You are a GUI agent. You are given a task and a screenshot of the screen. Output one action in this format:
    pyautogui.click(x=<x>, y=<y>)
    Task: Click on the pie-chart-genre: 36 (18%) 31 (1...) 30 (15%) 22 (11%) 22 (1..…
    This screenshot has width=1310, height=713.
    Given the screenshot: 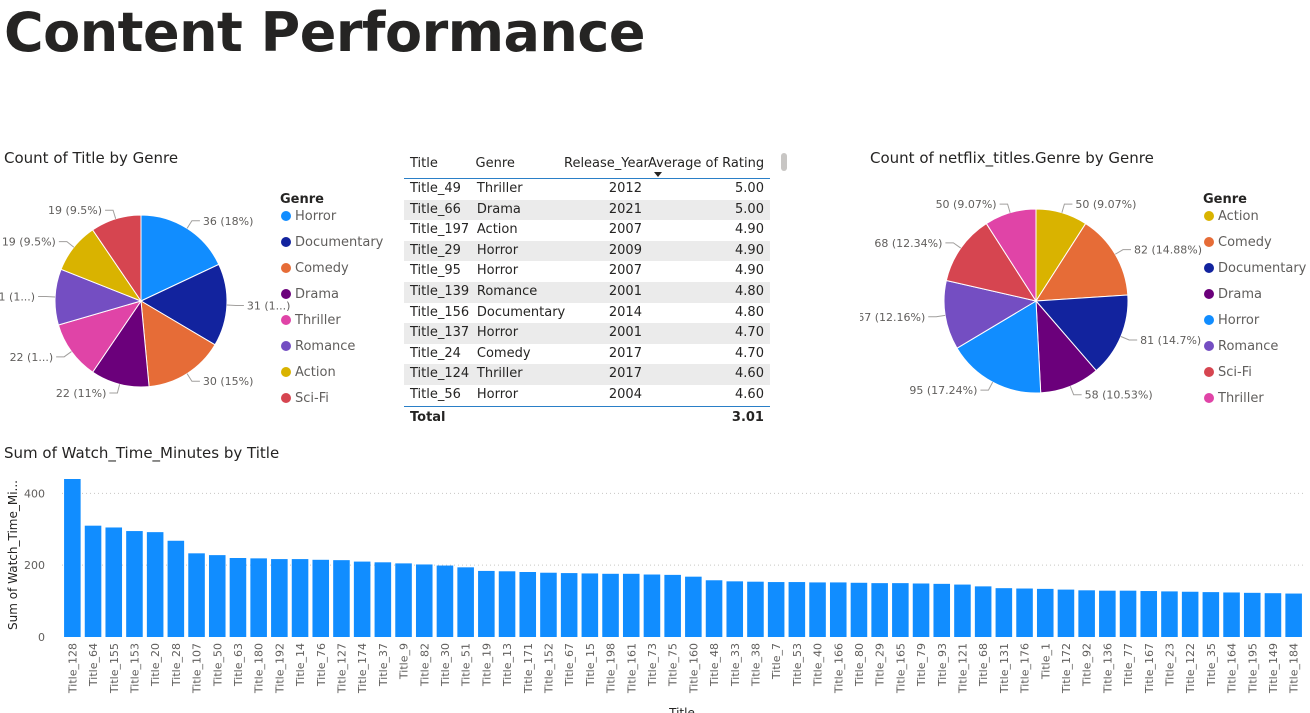 What is the action you would take?
    pyautogui.click(x=195, y=295)
    